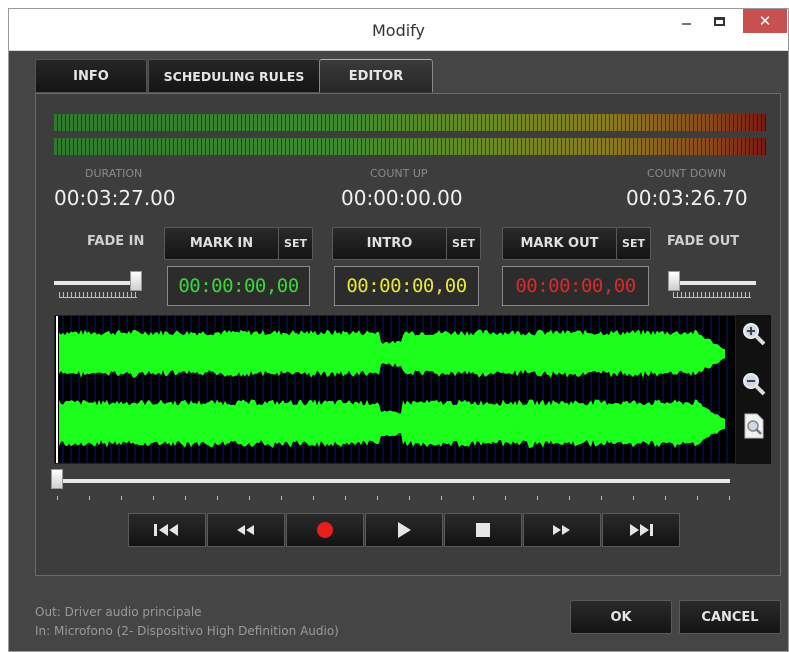  What do you see at coordinates (559, 243) in the screenshot?
I see `mark-out-button: MARK OUT` at bounding box center [559, 243].